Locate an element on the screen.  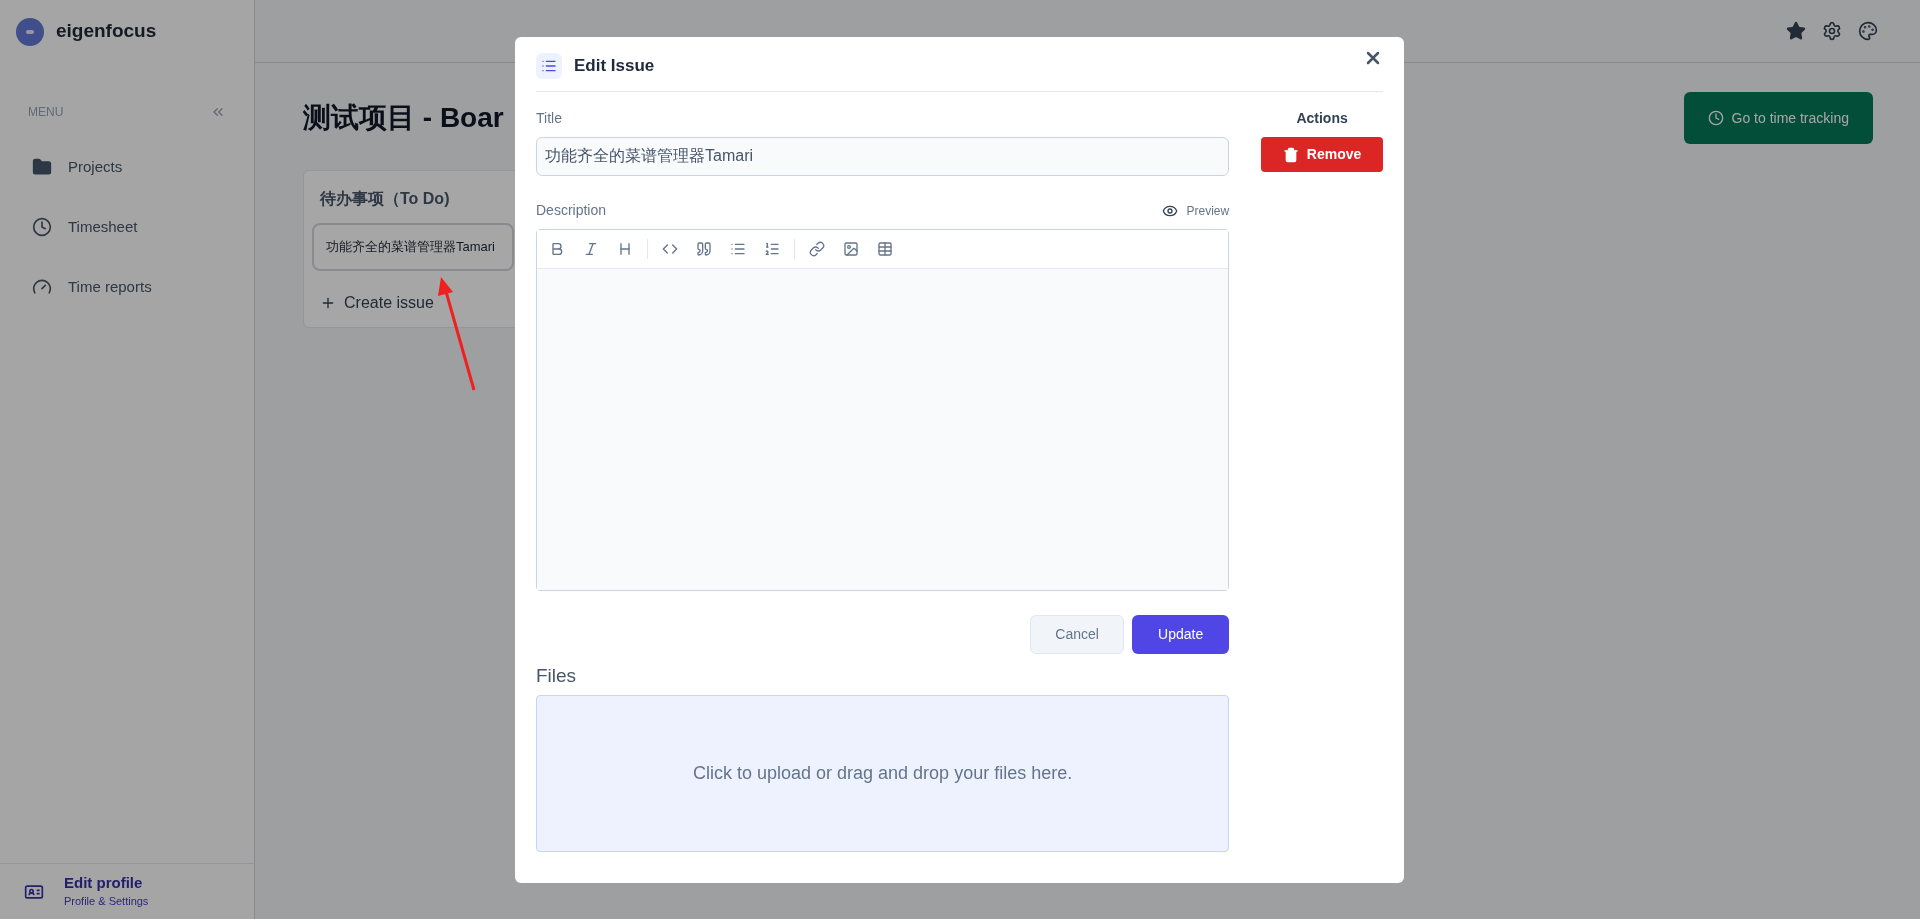
gauge-icon is located at coordinates (42, 287).